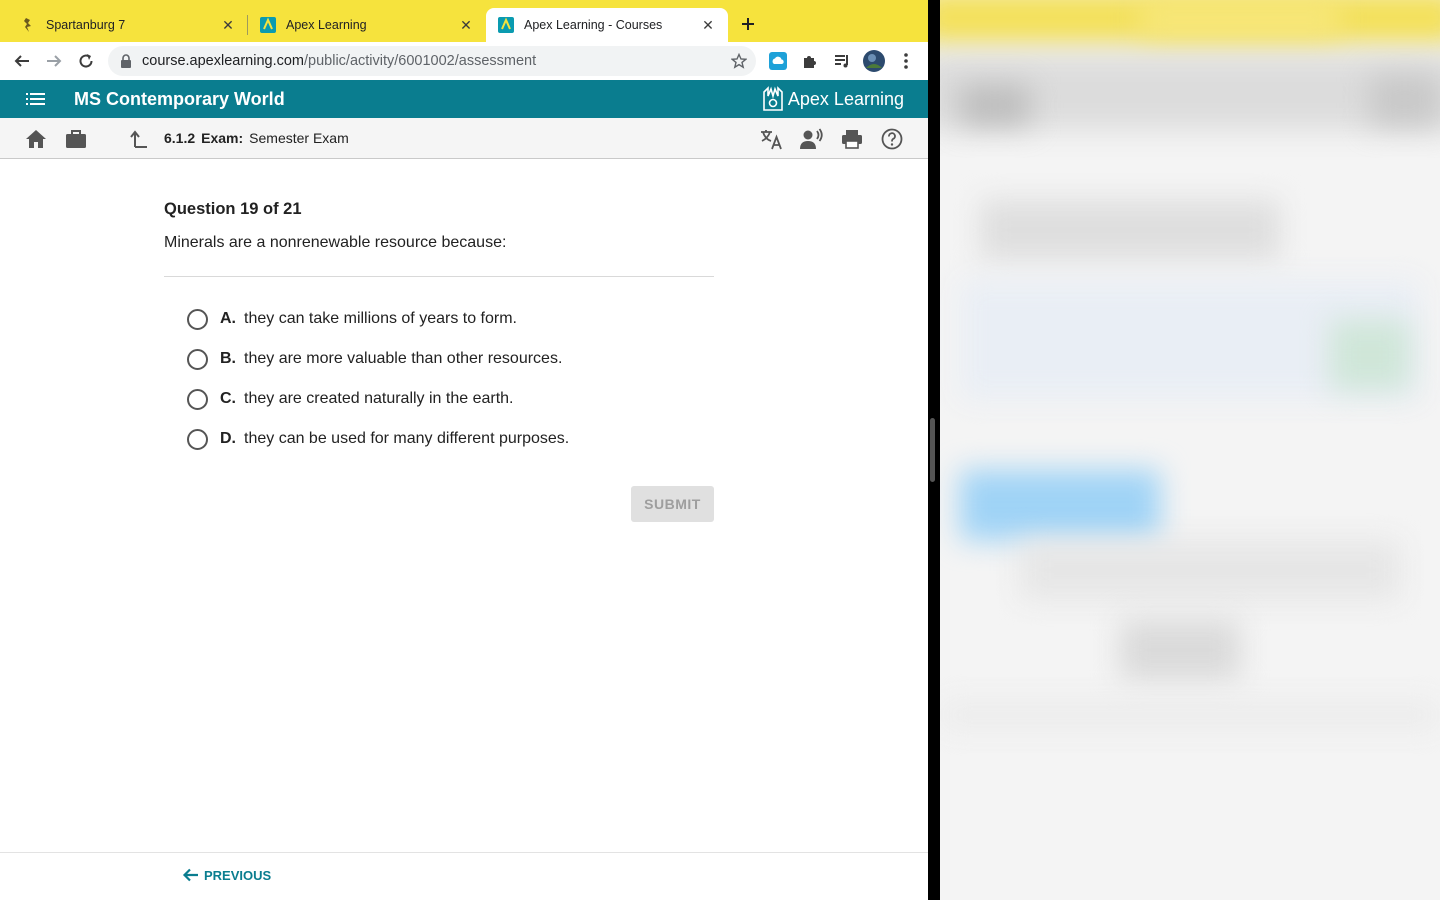 This screenshot has width=1440, height=900. What do you see at coordinates (464, 138) in the screenshot?
I see `activity-toolbar: 6.1.2 Exam: Semester Exam` at bounding box center [464, 138].